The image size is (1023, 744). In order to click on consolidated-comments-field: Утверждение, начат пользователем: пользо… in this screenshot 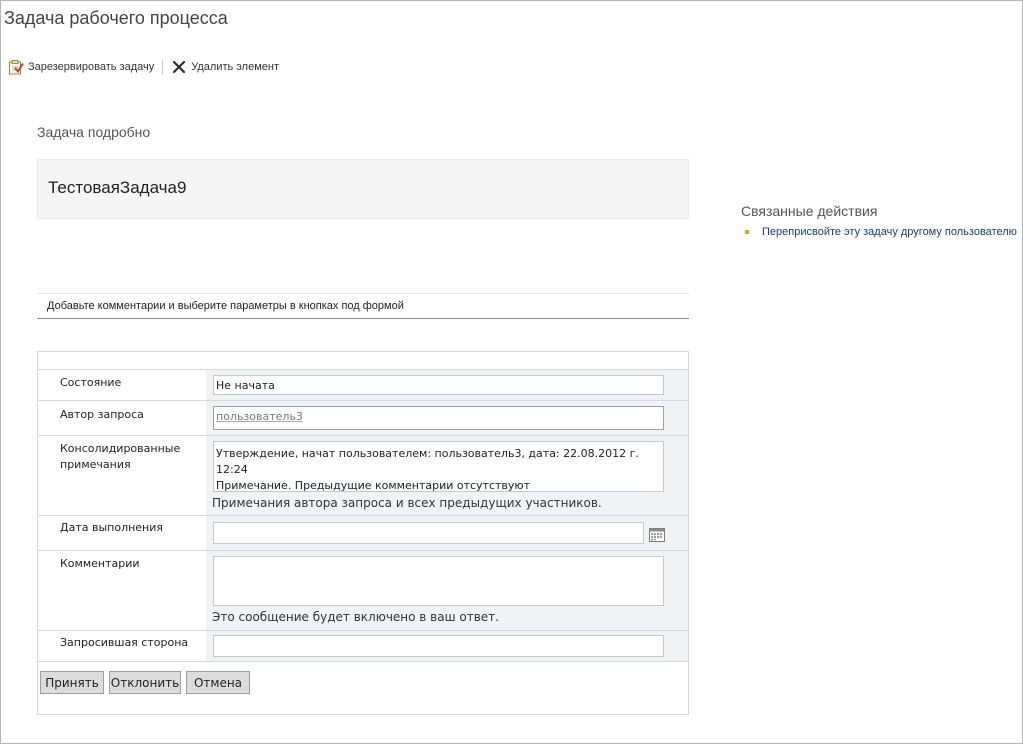, I will do `click(438, 466)`.